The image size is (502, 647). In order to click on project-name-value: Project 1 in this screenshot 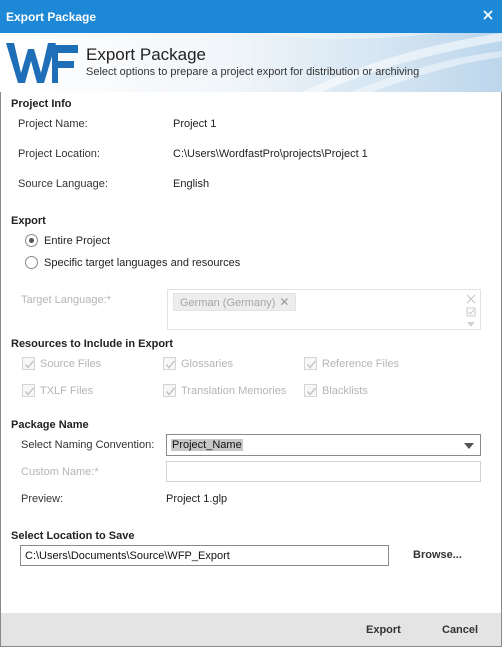, I will do `click(195, 124)`.